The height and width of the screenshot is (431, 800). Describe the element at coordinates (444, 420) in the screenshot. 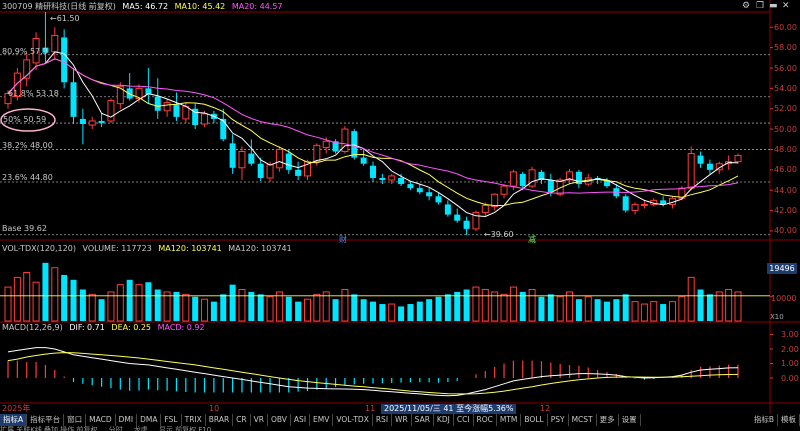

I see `tab-18: KDJ` at that location.